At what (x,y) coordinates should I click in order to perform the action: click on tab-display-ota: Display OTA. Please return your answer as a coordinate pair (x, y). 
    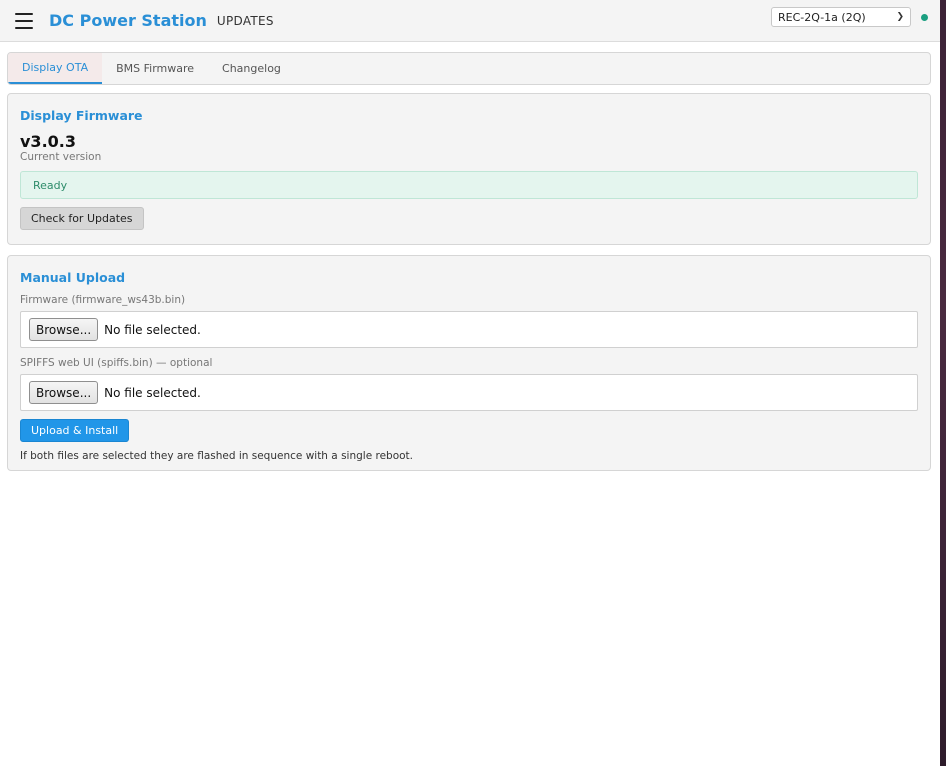
    Looking at the image, I should click on (55, 68).